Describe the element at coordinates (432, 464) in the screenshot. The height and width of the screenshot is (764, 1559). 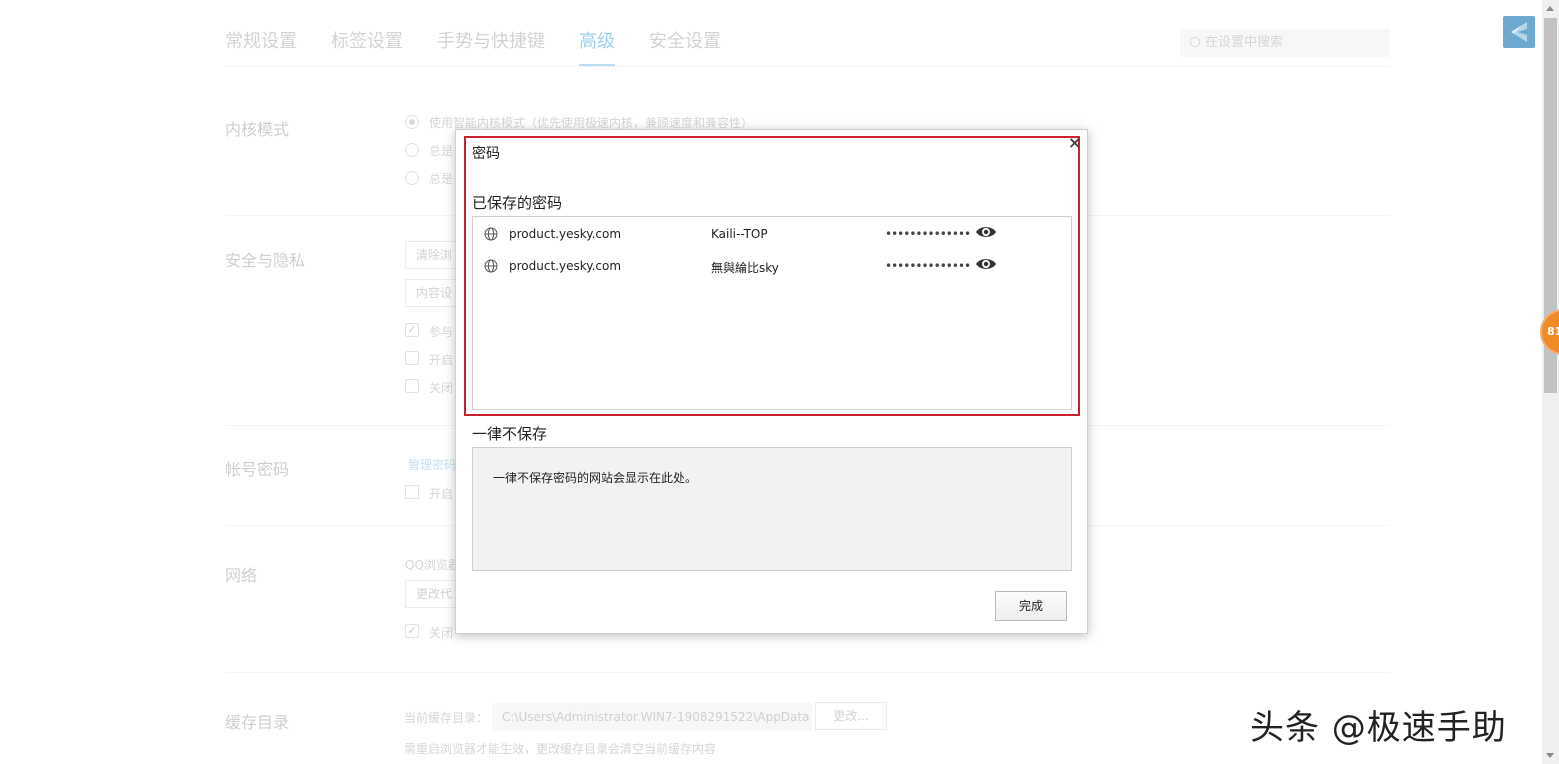
I see `manage-passwords-link: 管理密码` at that location.